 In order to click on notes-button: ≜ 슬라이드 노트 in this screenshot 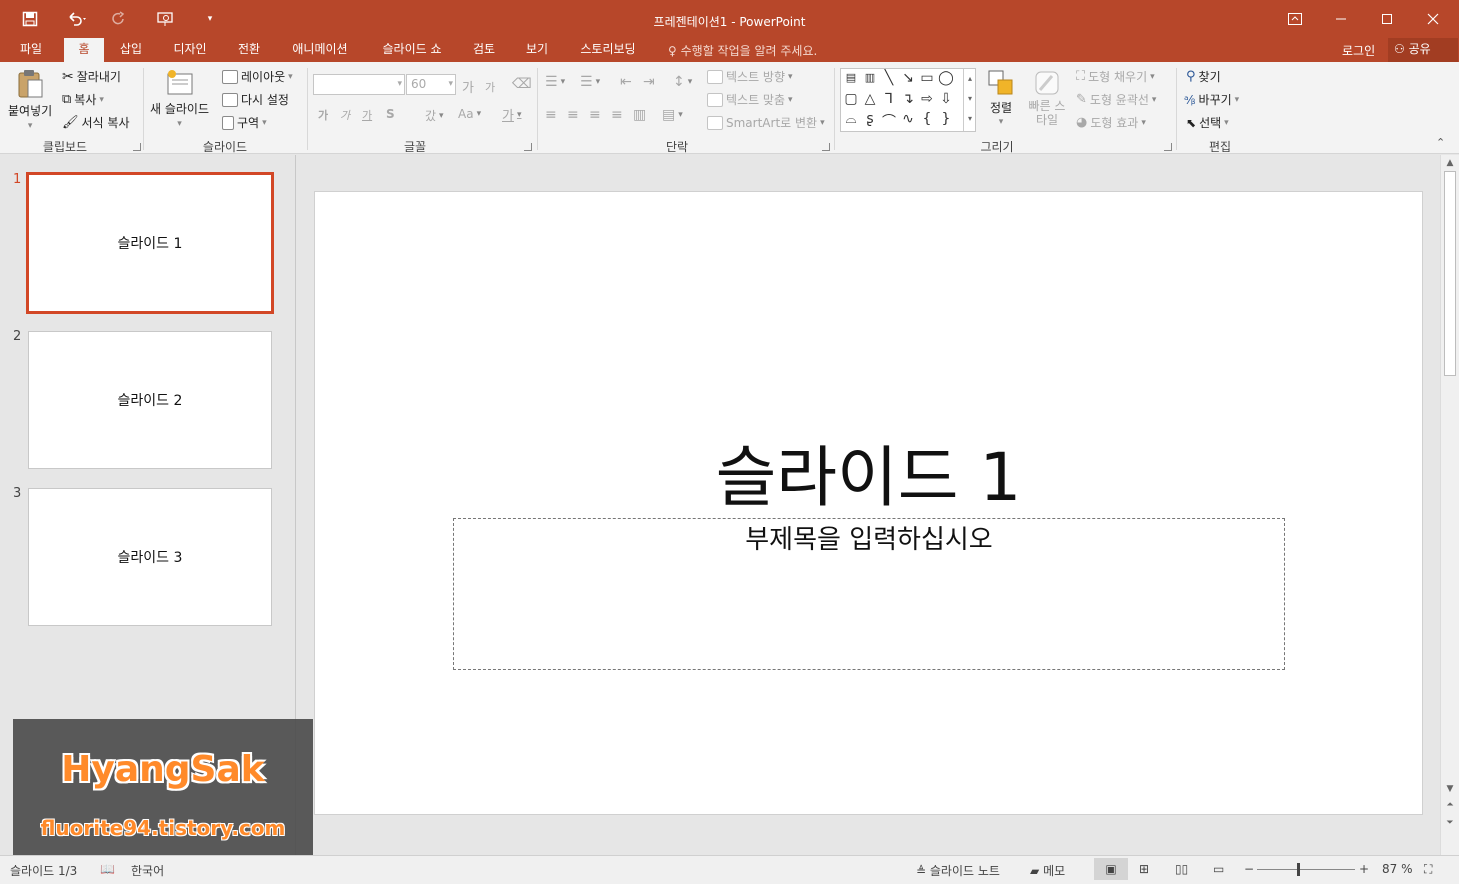, I will do `click(958, 870)`.